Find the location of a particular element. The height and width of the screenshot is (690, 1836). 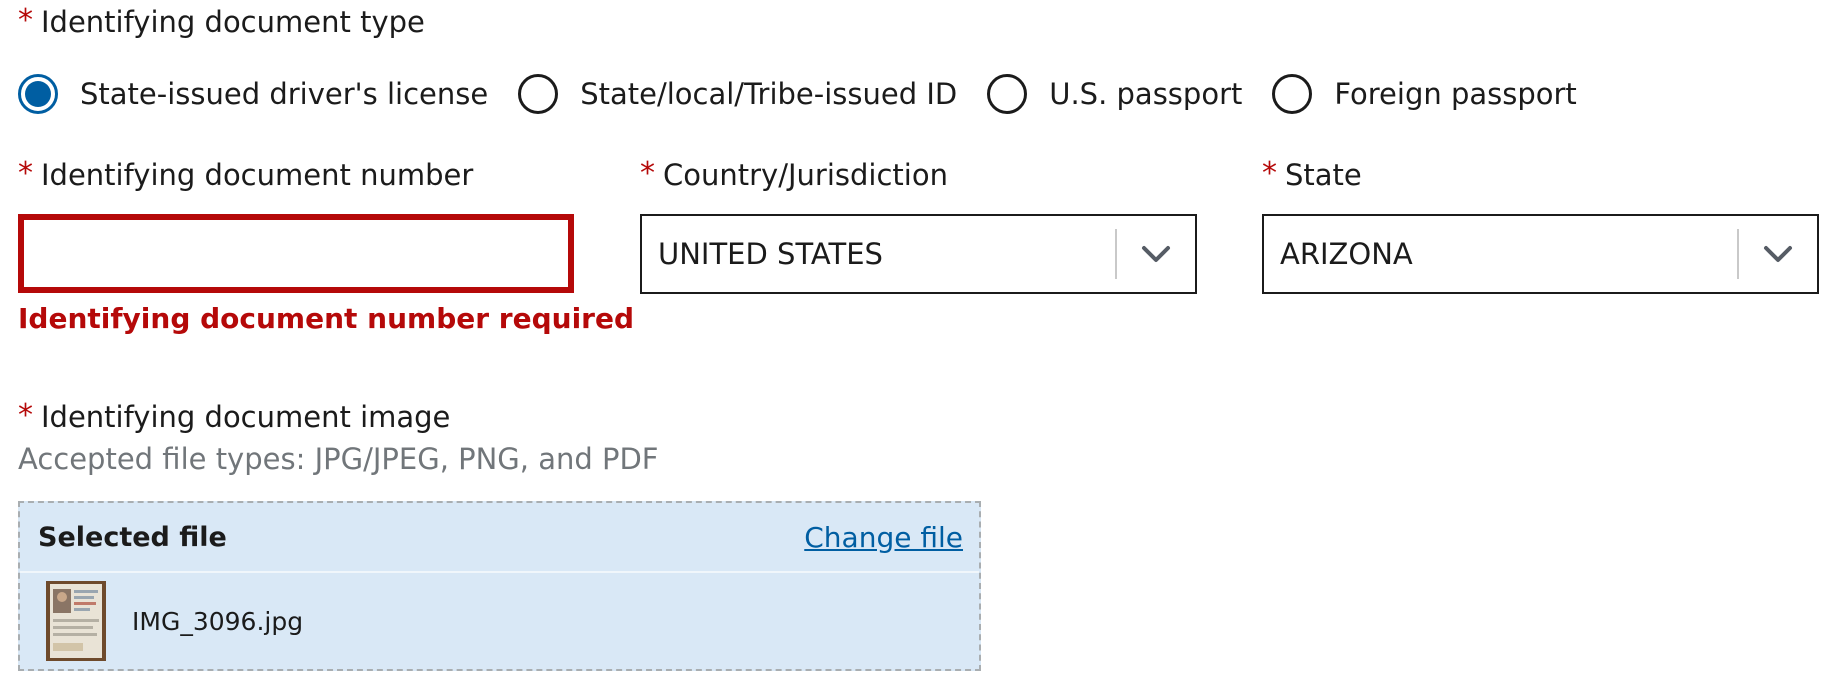

change-file-link: Change file is located at coordinates (883, 537).